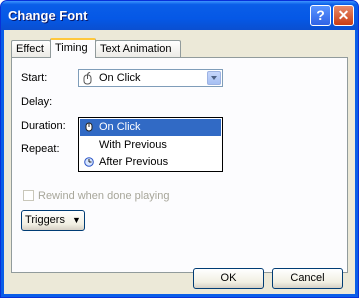 Image resolution: width=359 pixels, height=298 pixels. I want to click on option-with-previous: With Previous, so click(150, 145).